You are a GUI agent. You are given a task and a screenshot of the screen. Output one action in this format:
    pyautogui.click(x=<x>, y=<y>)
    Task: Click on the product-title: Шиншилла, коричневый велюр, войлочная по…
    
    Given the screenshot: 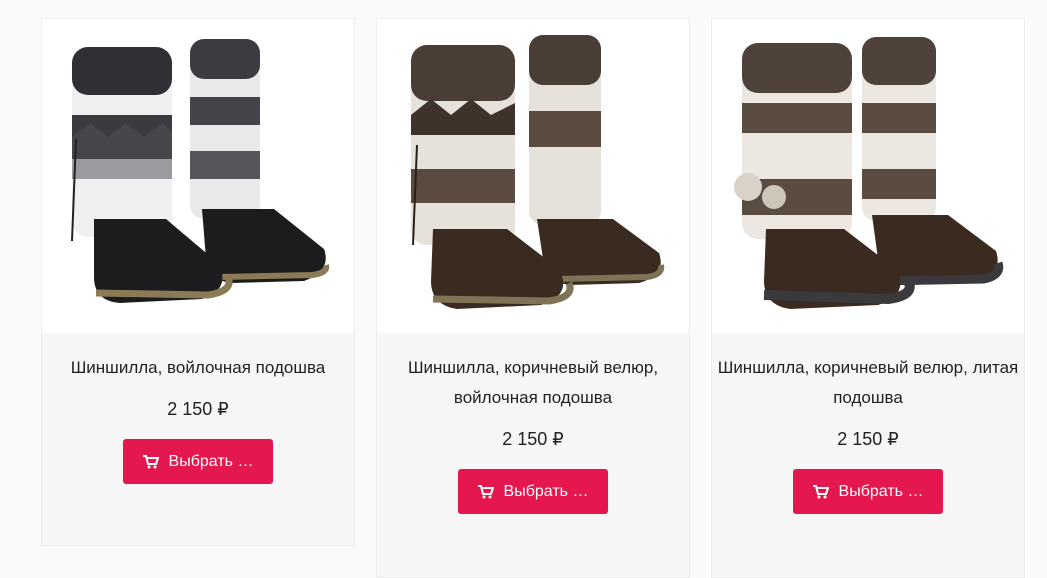 What is the action you would take?
    pyautogui.click(x=533, y=383)
    